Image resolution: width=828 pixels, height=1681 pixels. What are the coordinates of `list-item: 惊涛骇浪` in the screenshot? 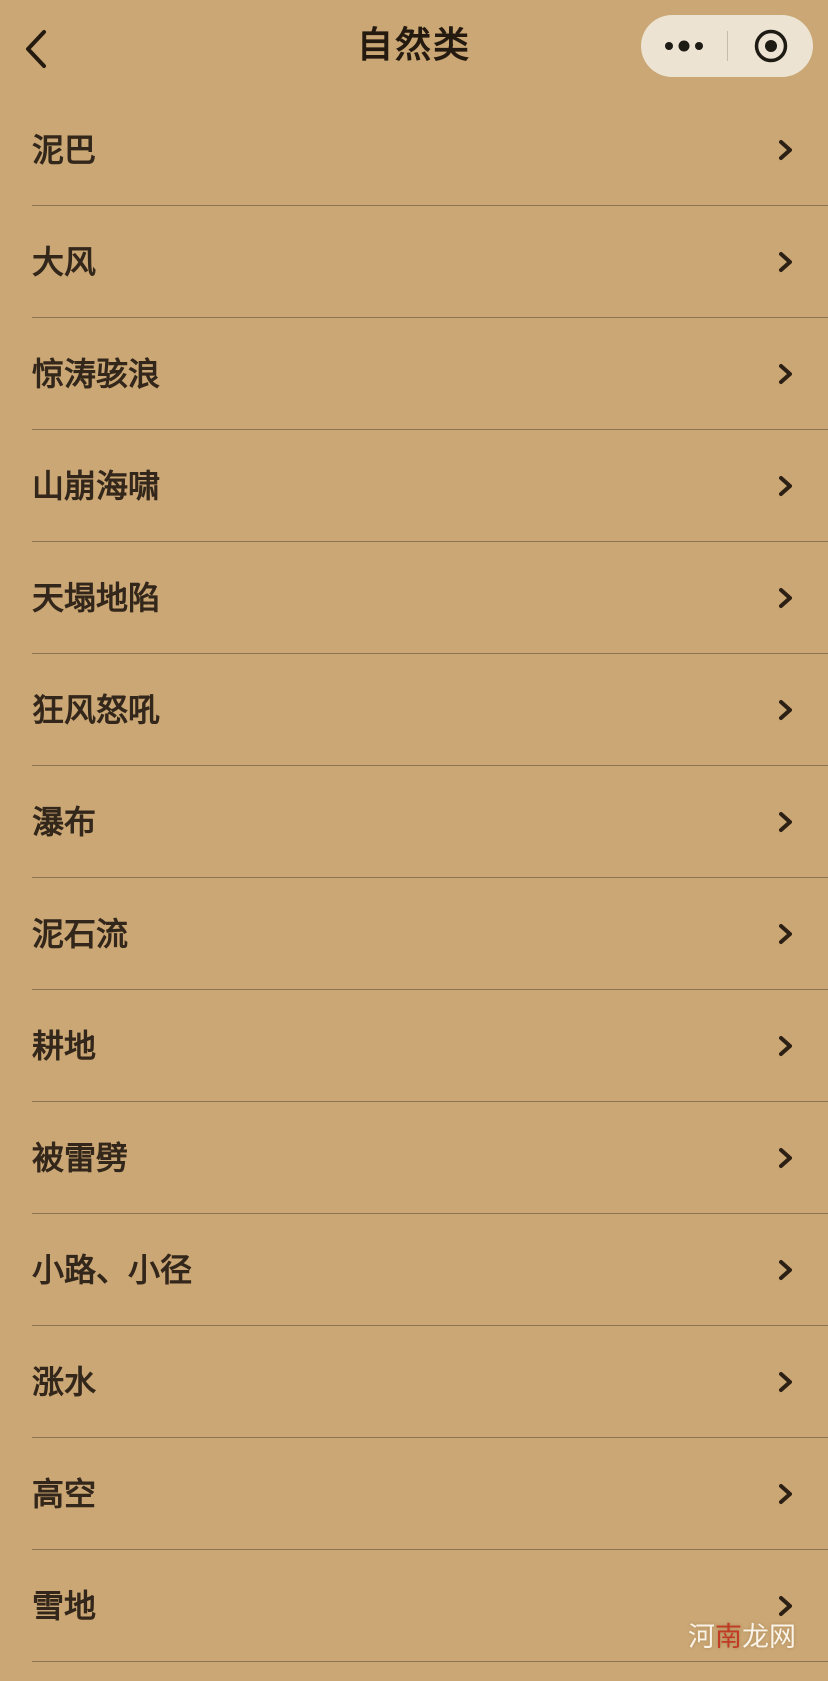 It's located at (414, 374).